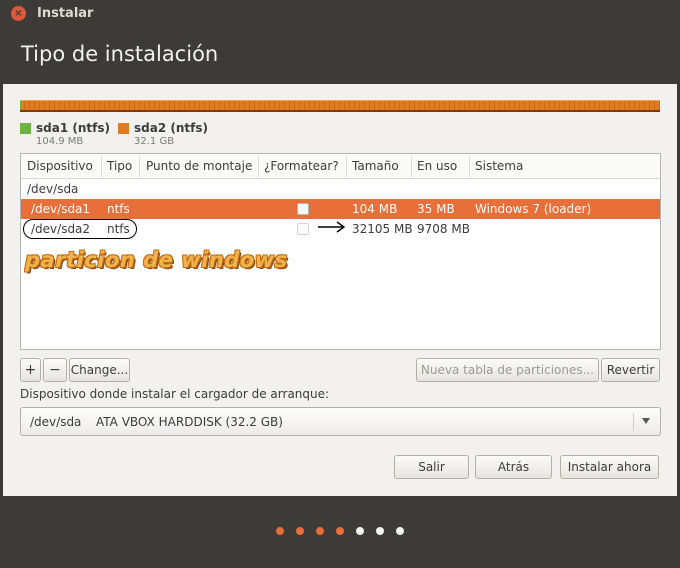  What do you see at coordinates (646, 421) in the screenshot?
I see `chevron-down-icon` at bounding box center [646, 421].